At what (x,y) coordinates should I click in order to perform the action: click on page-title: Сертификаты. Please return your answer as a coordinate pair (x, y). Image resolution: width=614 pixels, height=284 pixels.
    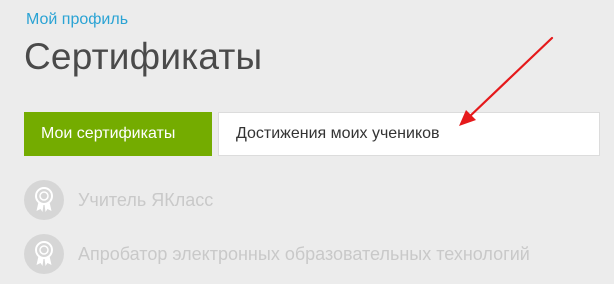
    Looking at the image, I should click on (143, 56).